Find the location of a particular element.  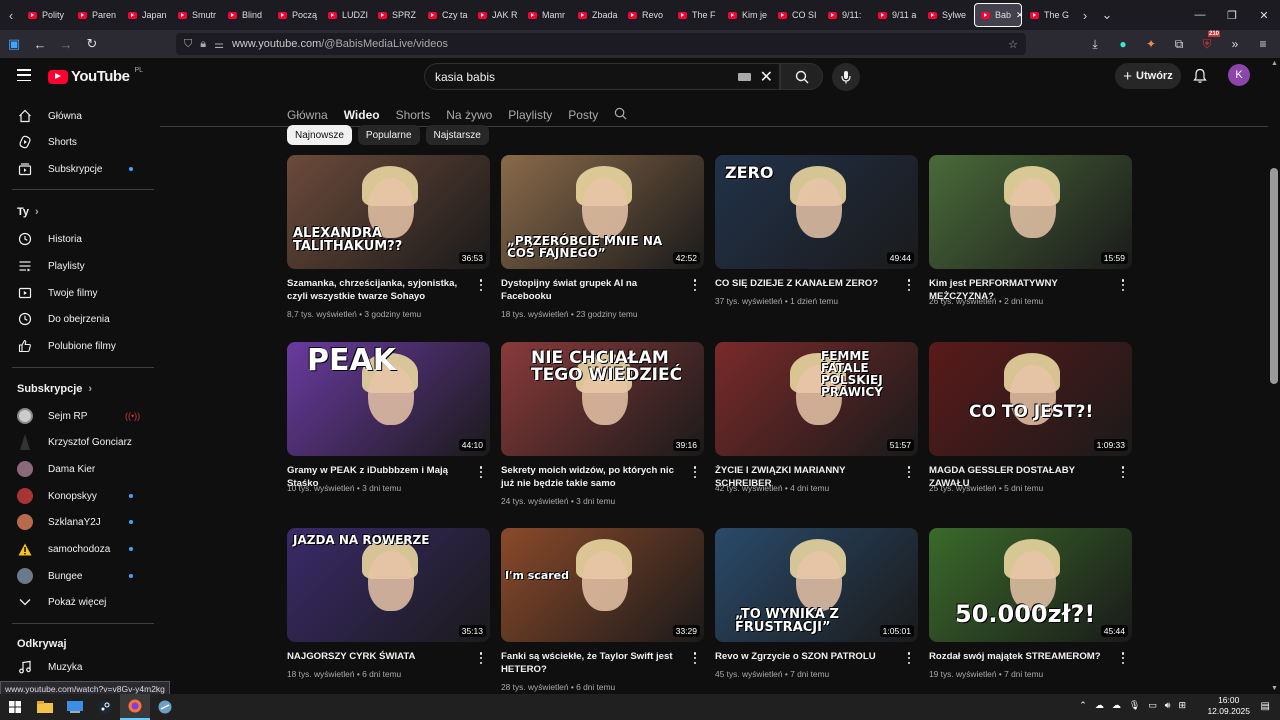

sidebar-sub-sejm-rp: Sejm RP ((•)) is located at coordinates (77, 416).